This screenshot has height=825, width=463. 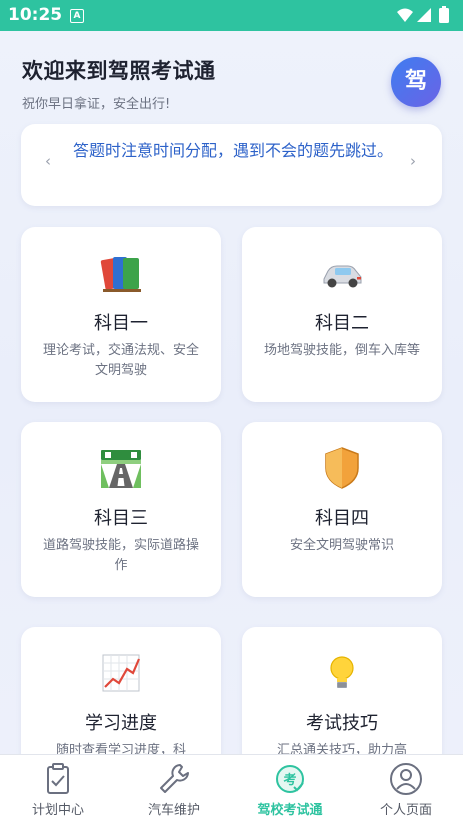 I want to click on card-description: 理论考试，交通法规、安全文明驾驶, so click(x=120, y=360).